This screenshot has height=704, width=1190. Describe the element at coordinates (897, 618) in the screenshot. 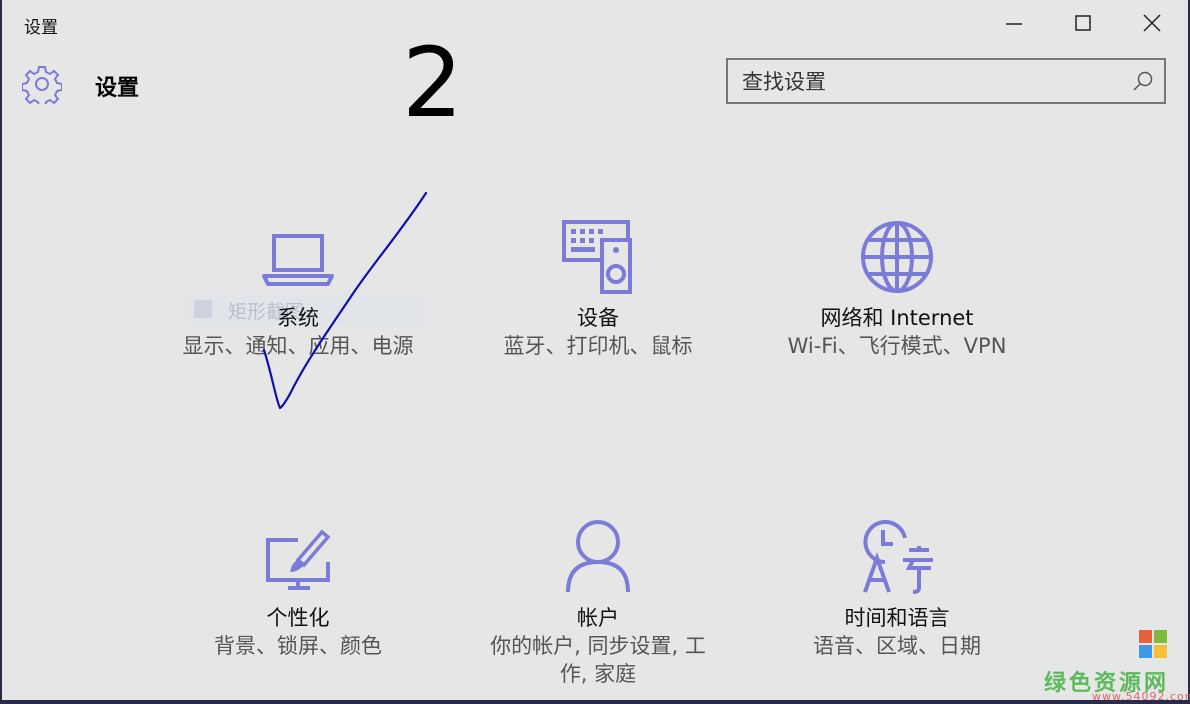

I see `tile-title: 时间和语言` at that location.